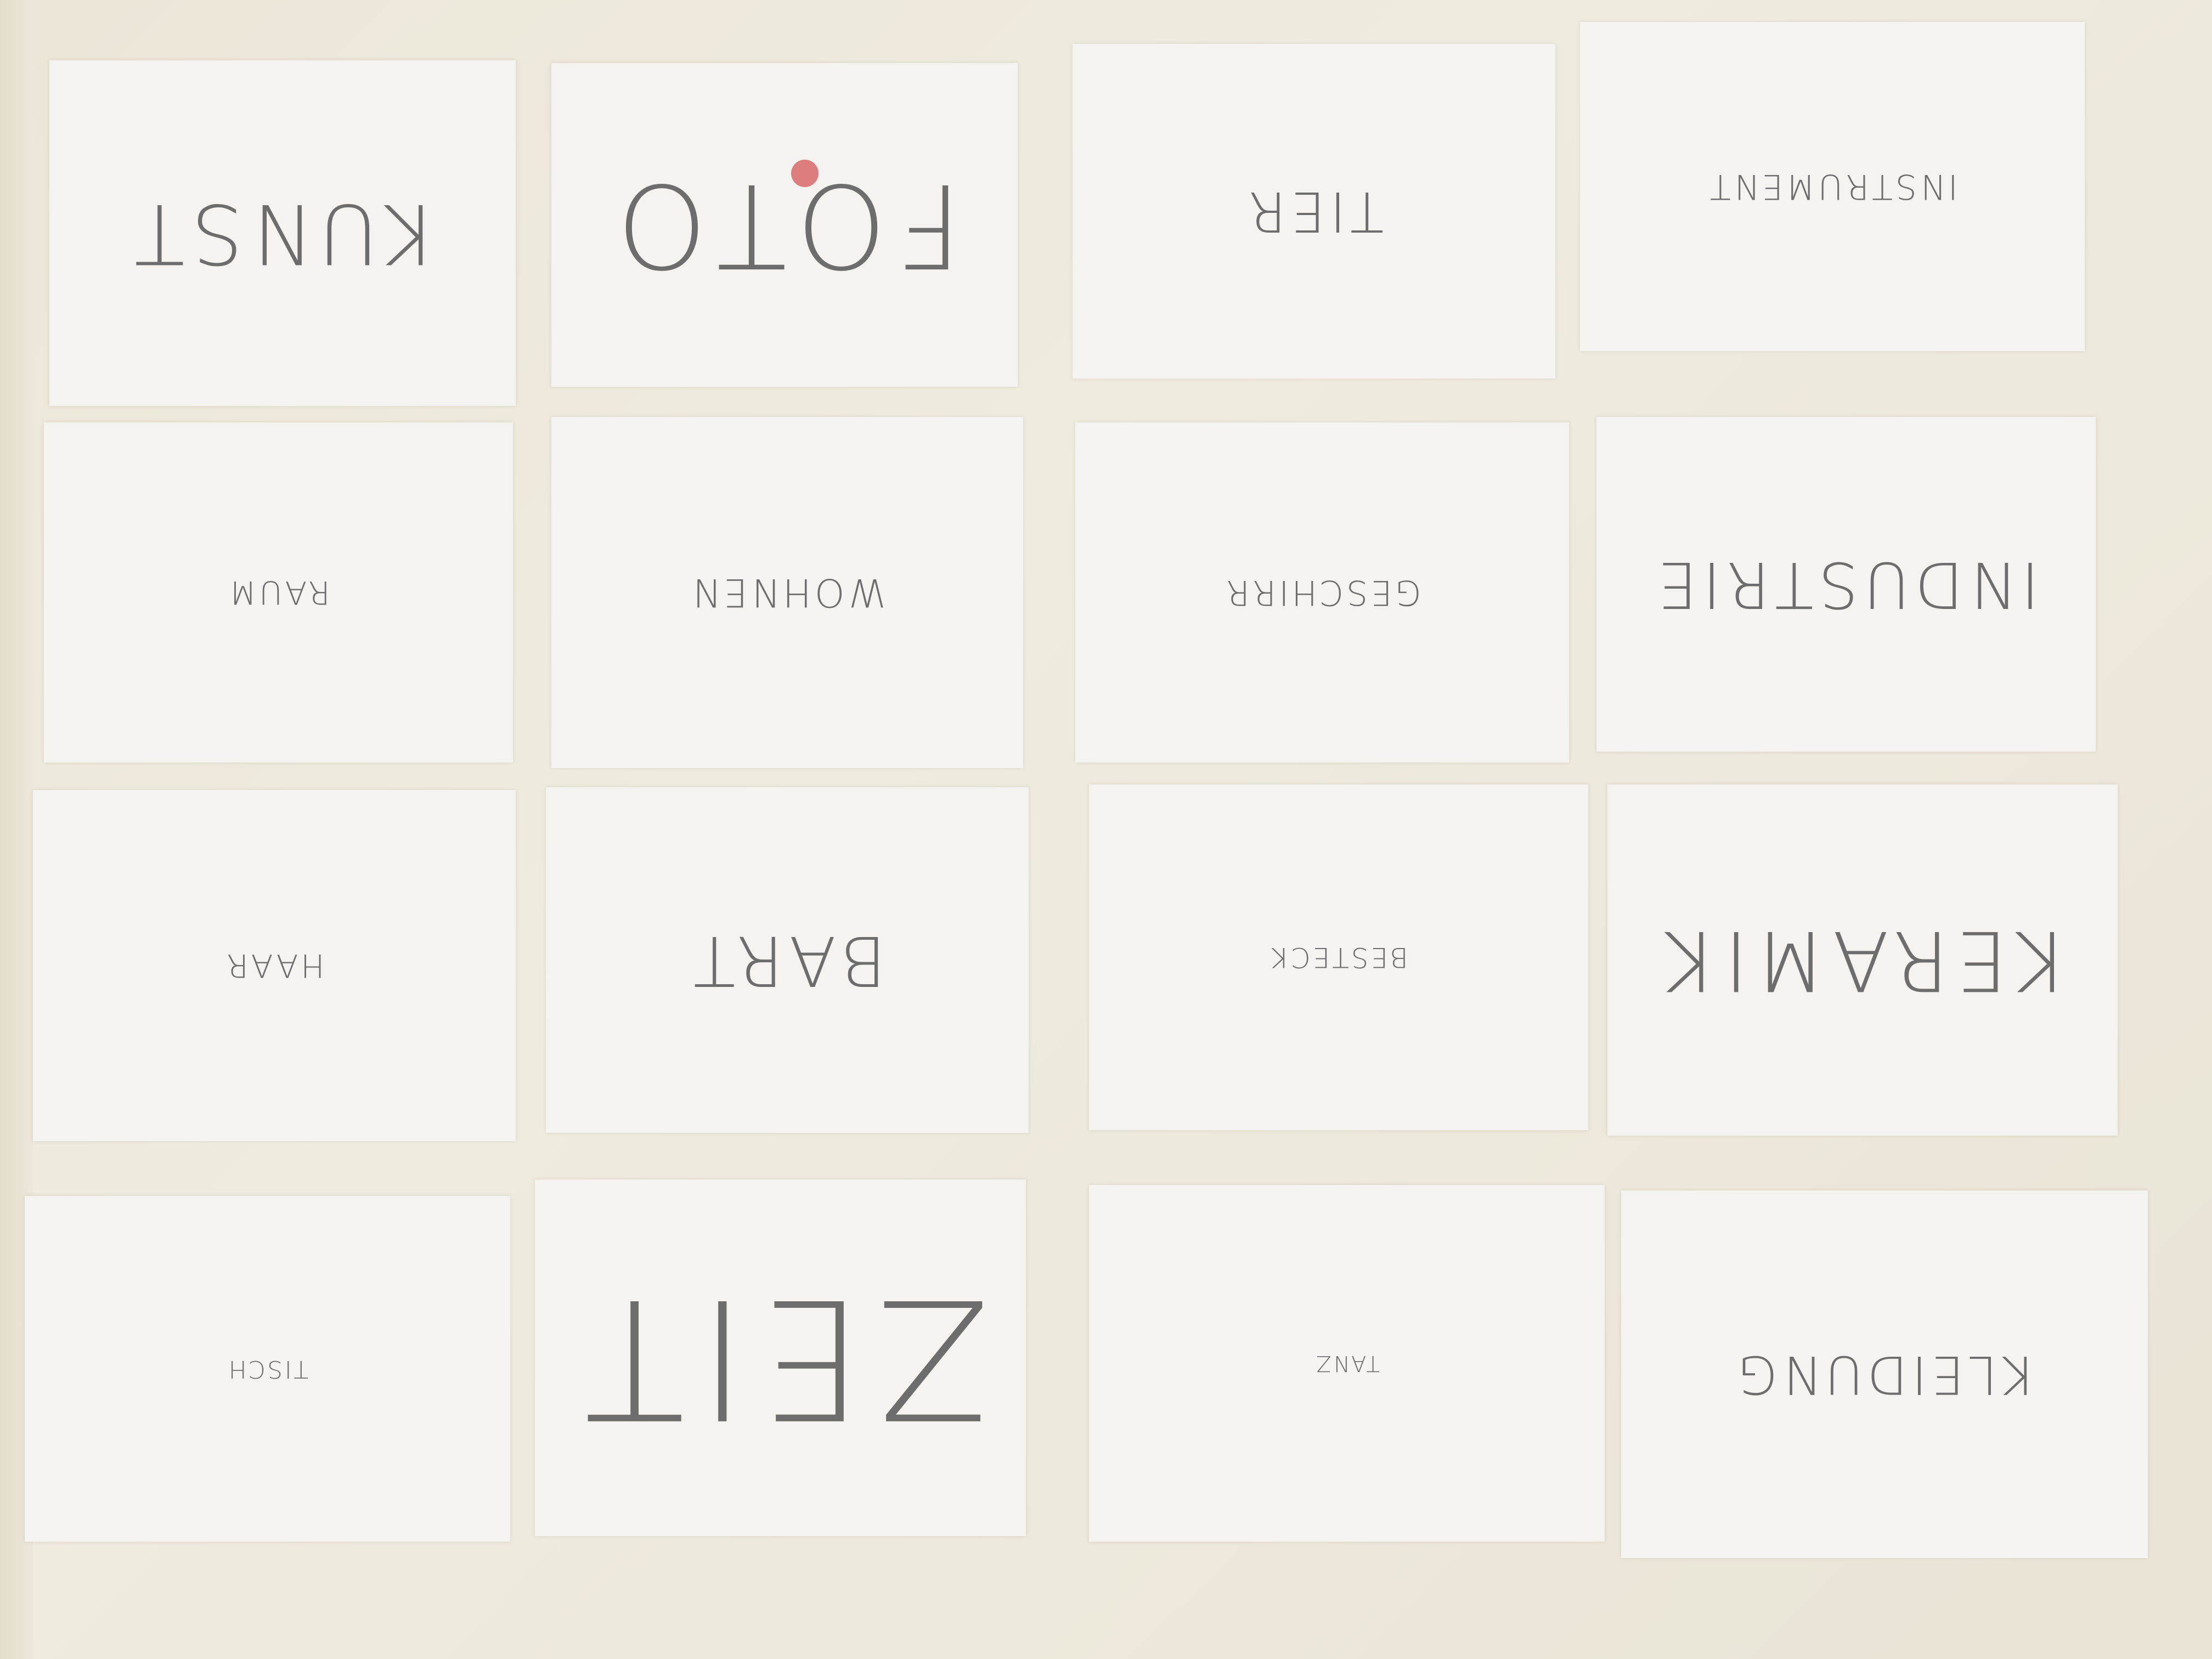  I want to click on card-geschirr: GESCHIRR, so click(1322, 592).